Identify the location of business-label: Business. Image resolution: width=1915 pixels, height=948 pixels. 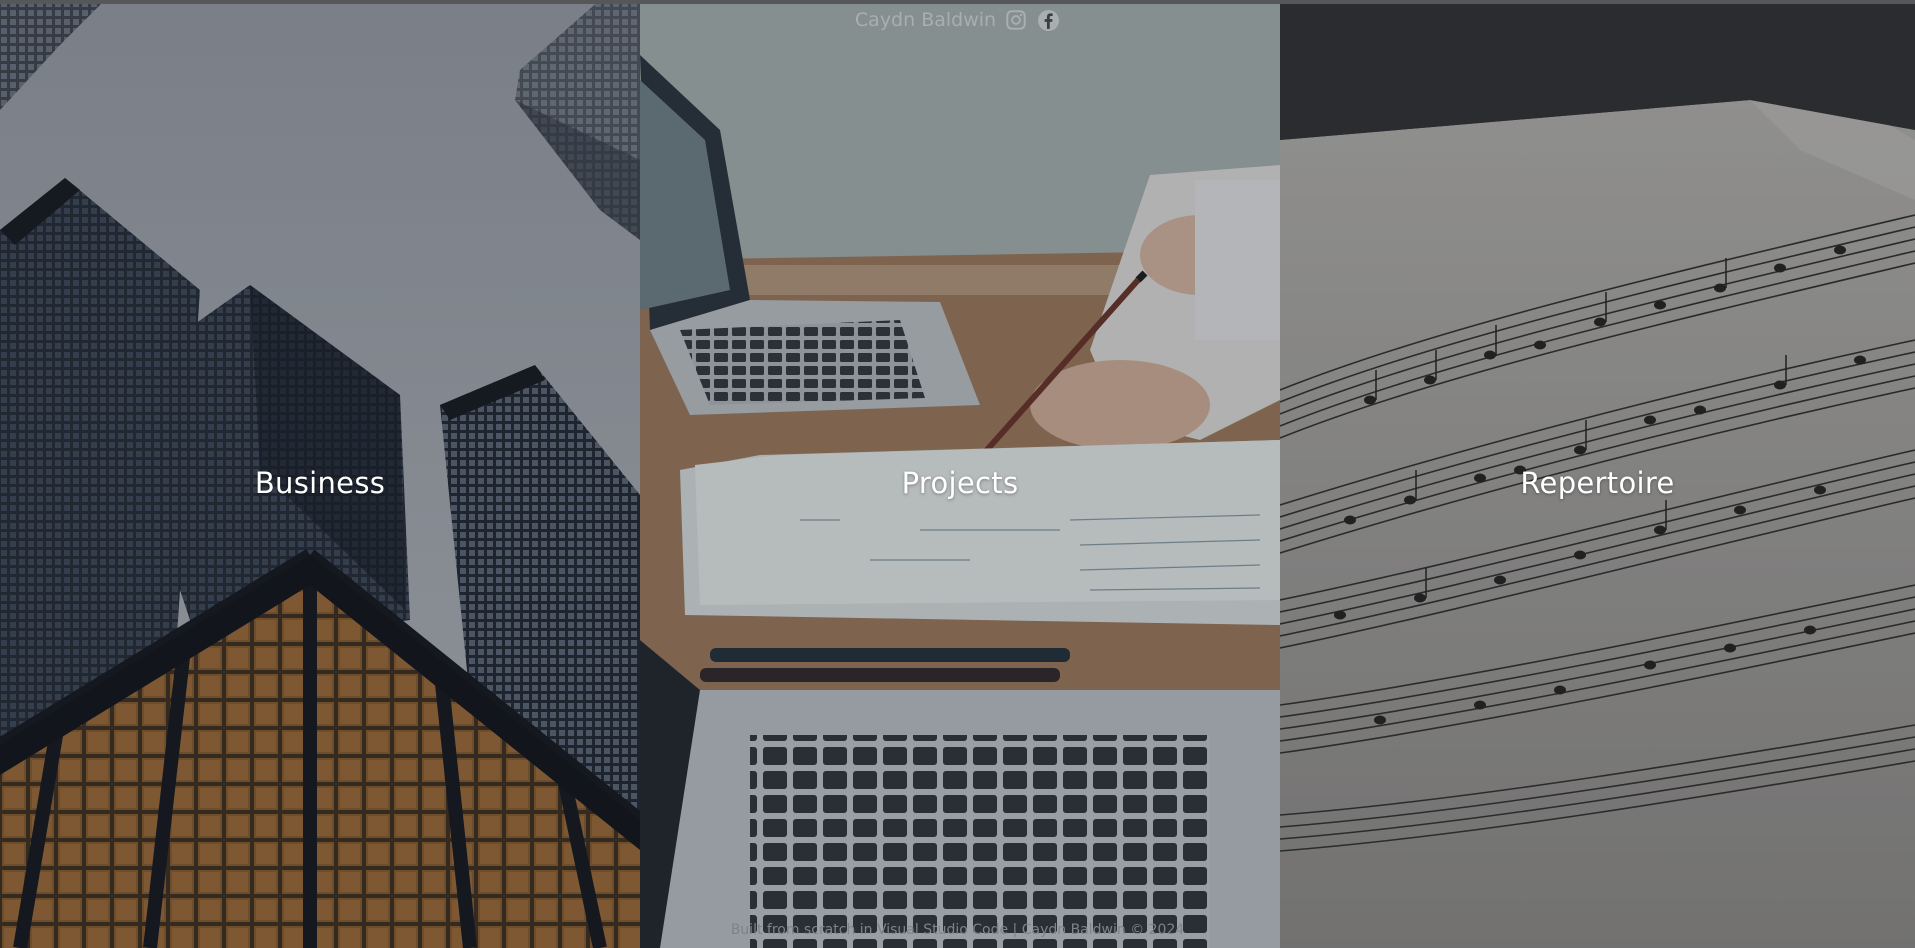
(320, 483).